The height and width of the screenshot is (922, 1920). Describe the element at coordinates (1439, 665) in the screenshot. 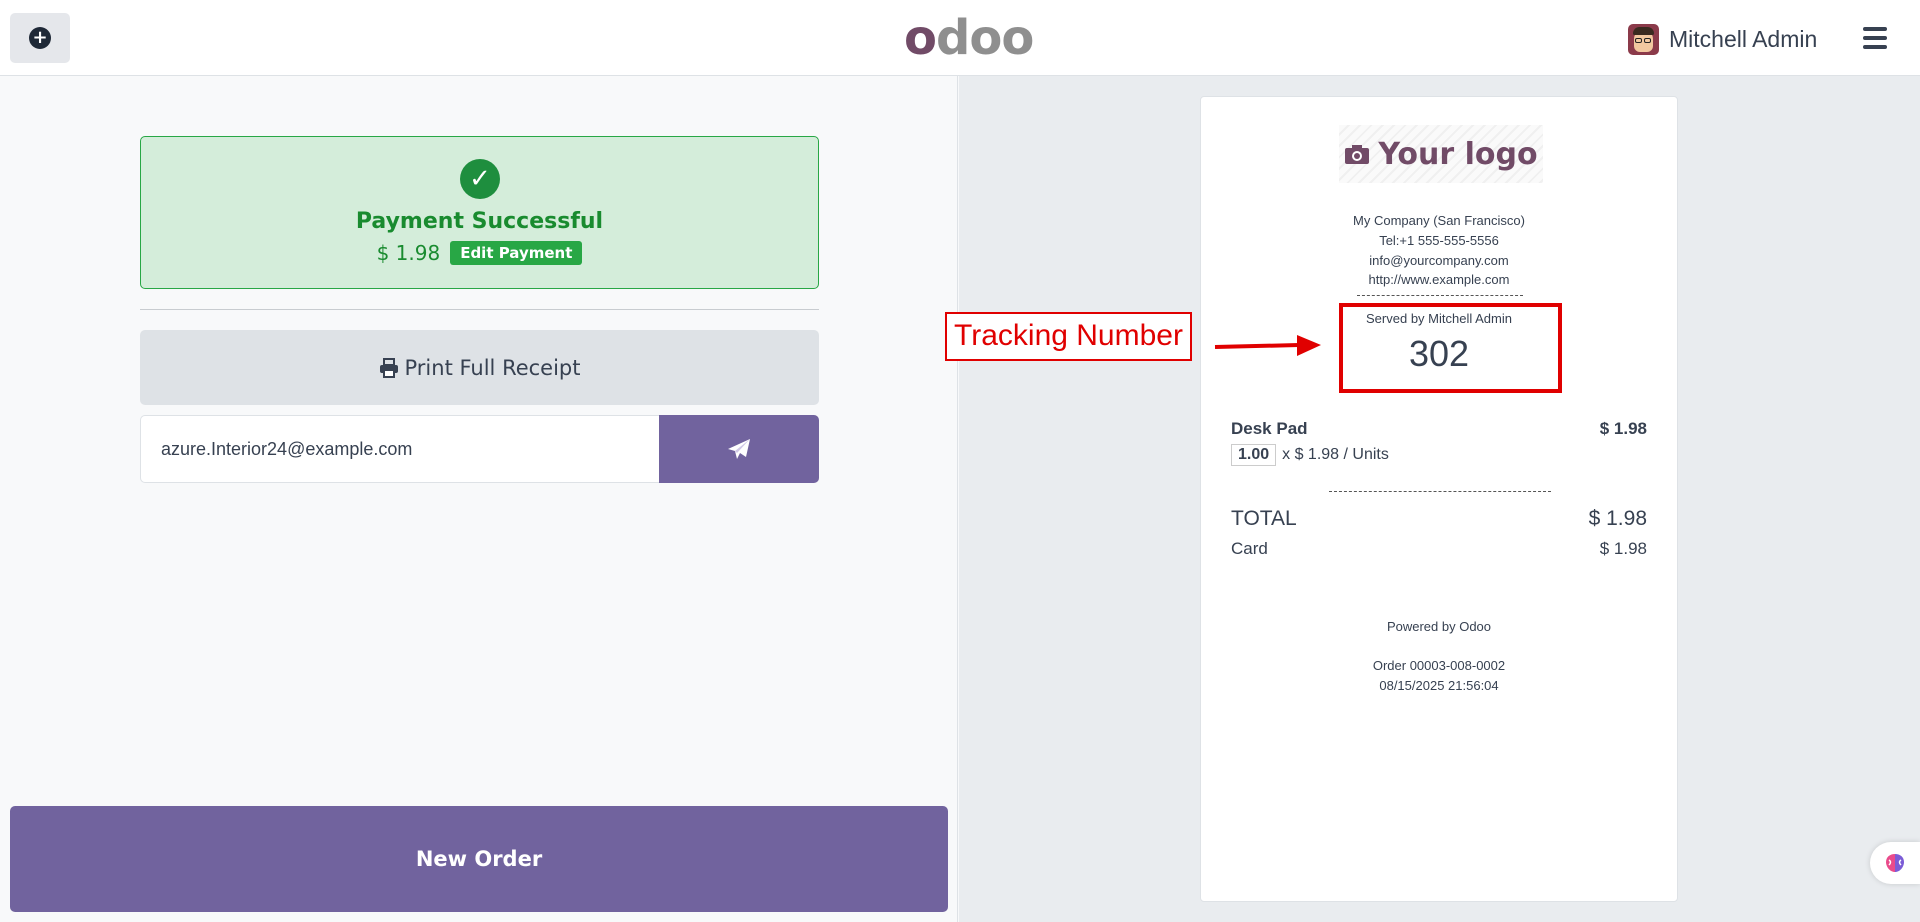

I see `order-reference: Order 00003-008-0002` at that location.